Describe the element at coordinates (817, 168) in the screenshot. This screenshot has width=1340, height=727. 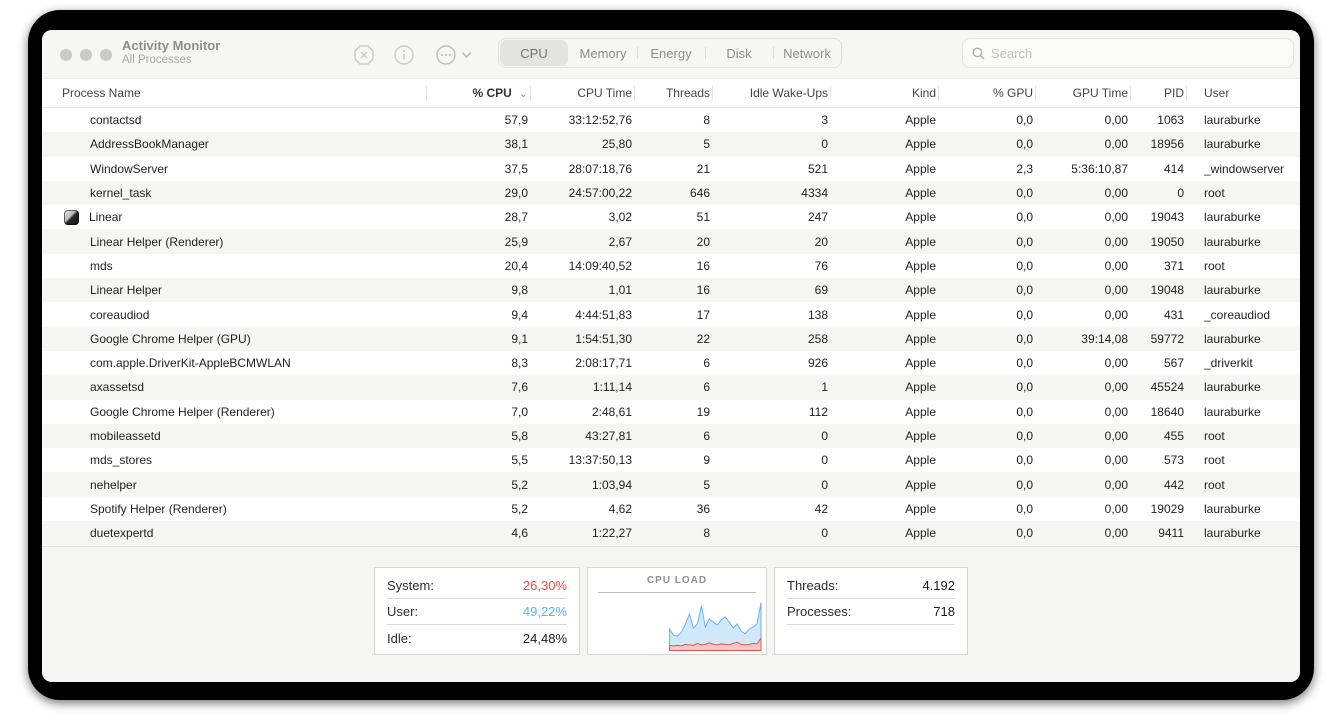
I see `idle-wakeups-cell: 521` at that location.